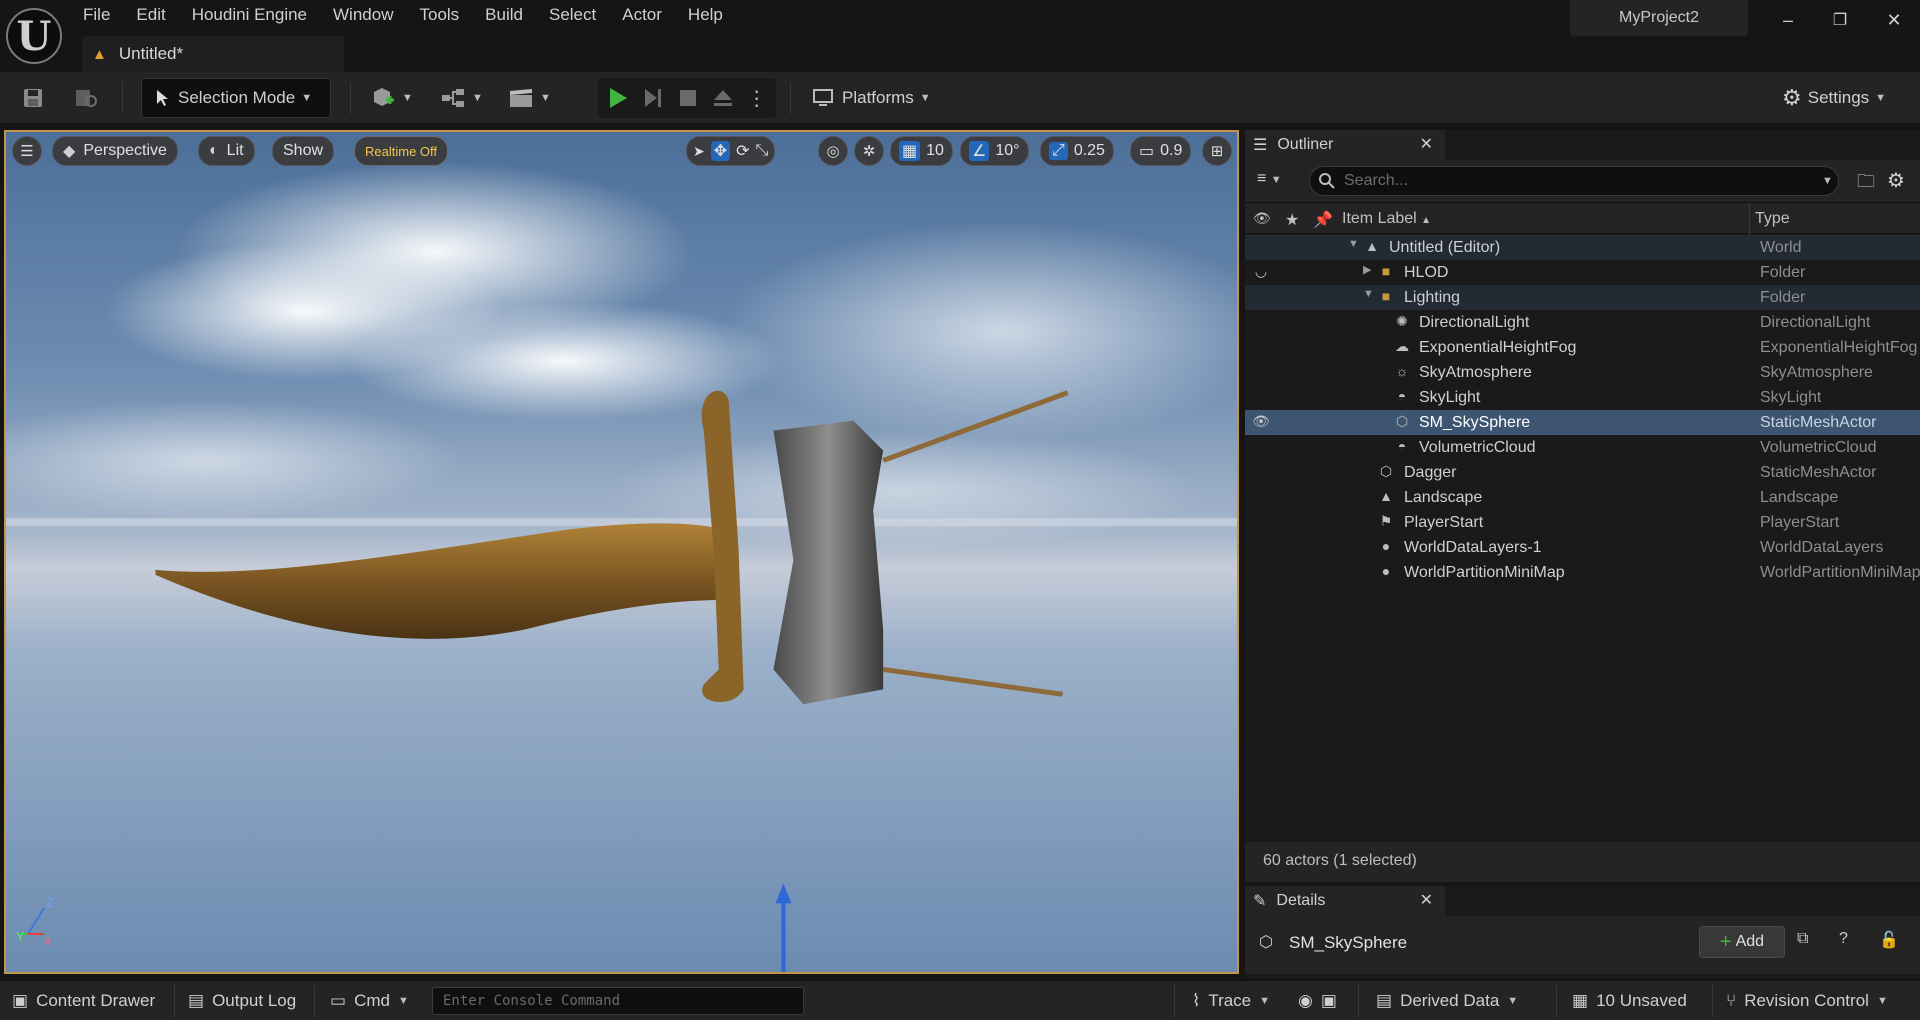  Describe the element at coordinates (1231, 1001) in the screenshot. I see `trace-dropdown: ⌇ Trace ▼` at that location.